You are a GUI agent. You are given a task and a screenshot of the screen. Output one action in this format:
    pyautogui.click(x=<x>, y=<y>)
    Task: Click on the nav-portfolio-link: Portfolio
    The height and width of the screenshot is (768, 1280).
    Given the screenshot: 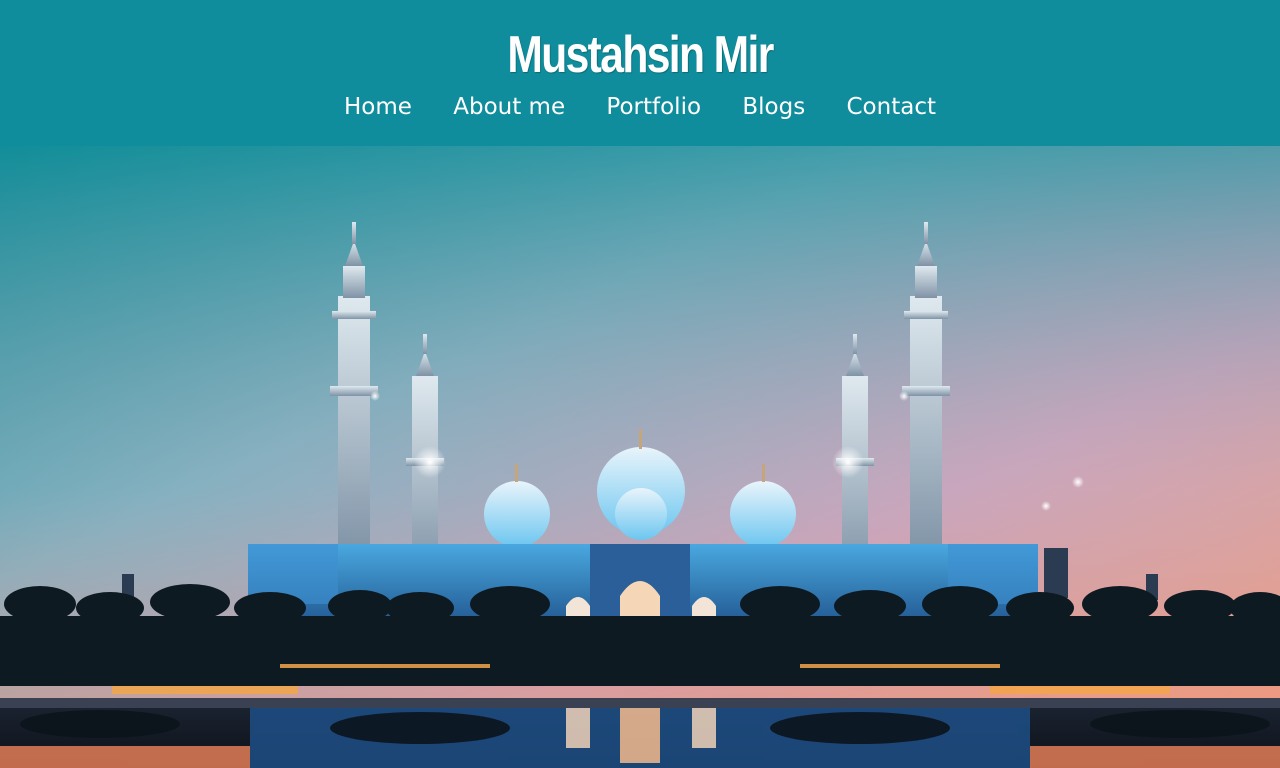 What is the action you would take?
    pyautogui.click(x=653, y=107)
    